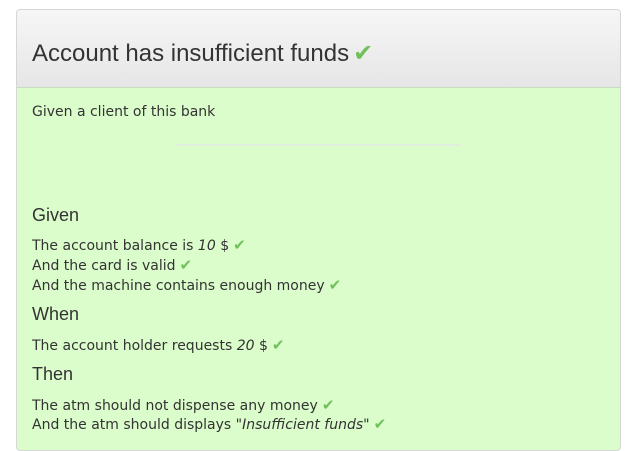 Image resolution: width=635 pixels, height=451 pixels. Describe the element at coordinates (134, 346) in the screenshot. I see `step-text: The account holder requests` at that location.